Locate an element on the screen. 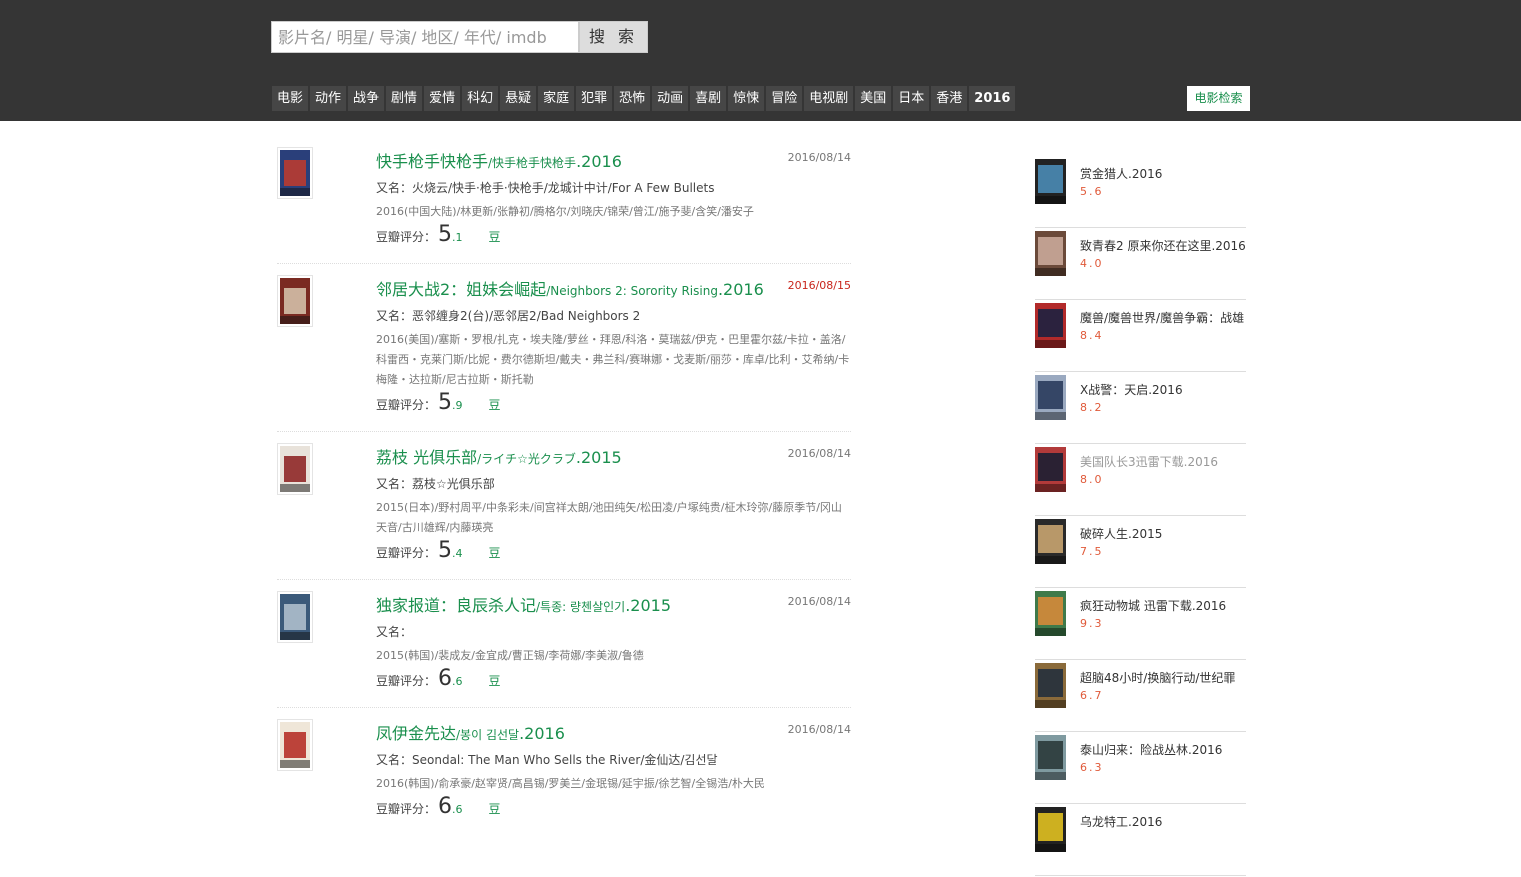 This screenshot has height=877, width=1521. nav-item: 爱情 is located at coordinates (442, 98).